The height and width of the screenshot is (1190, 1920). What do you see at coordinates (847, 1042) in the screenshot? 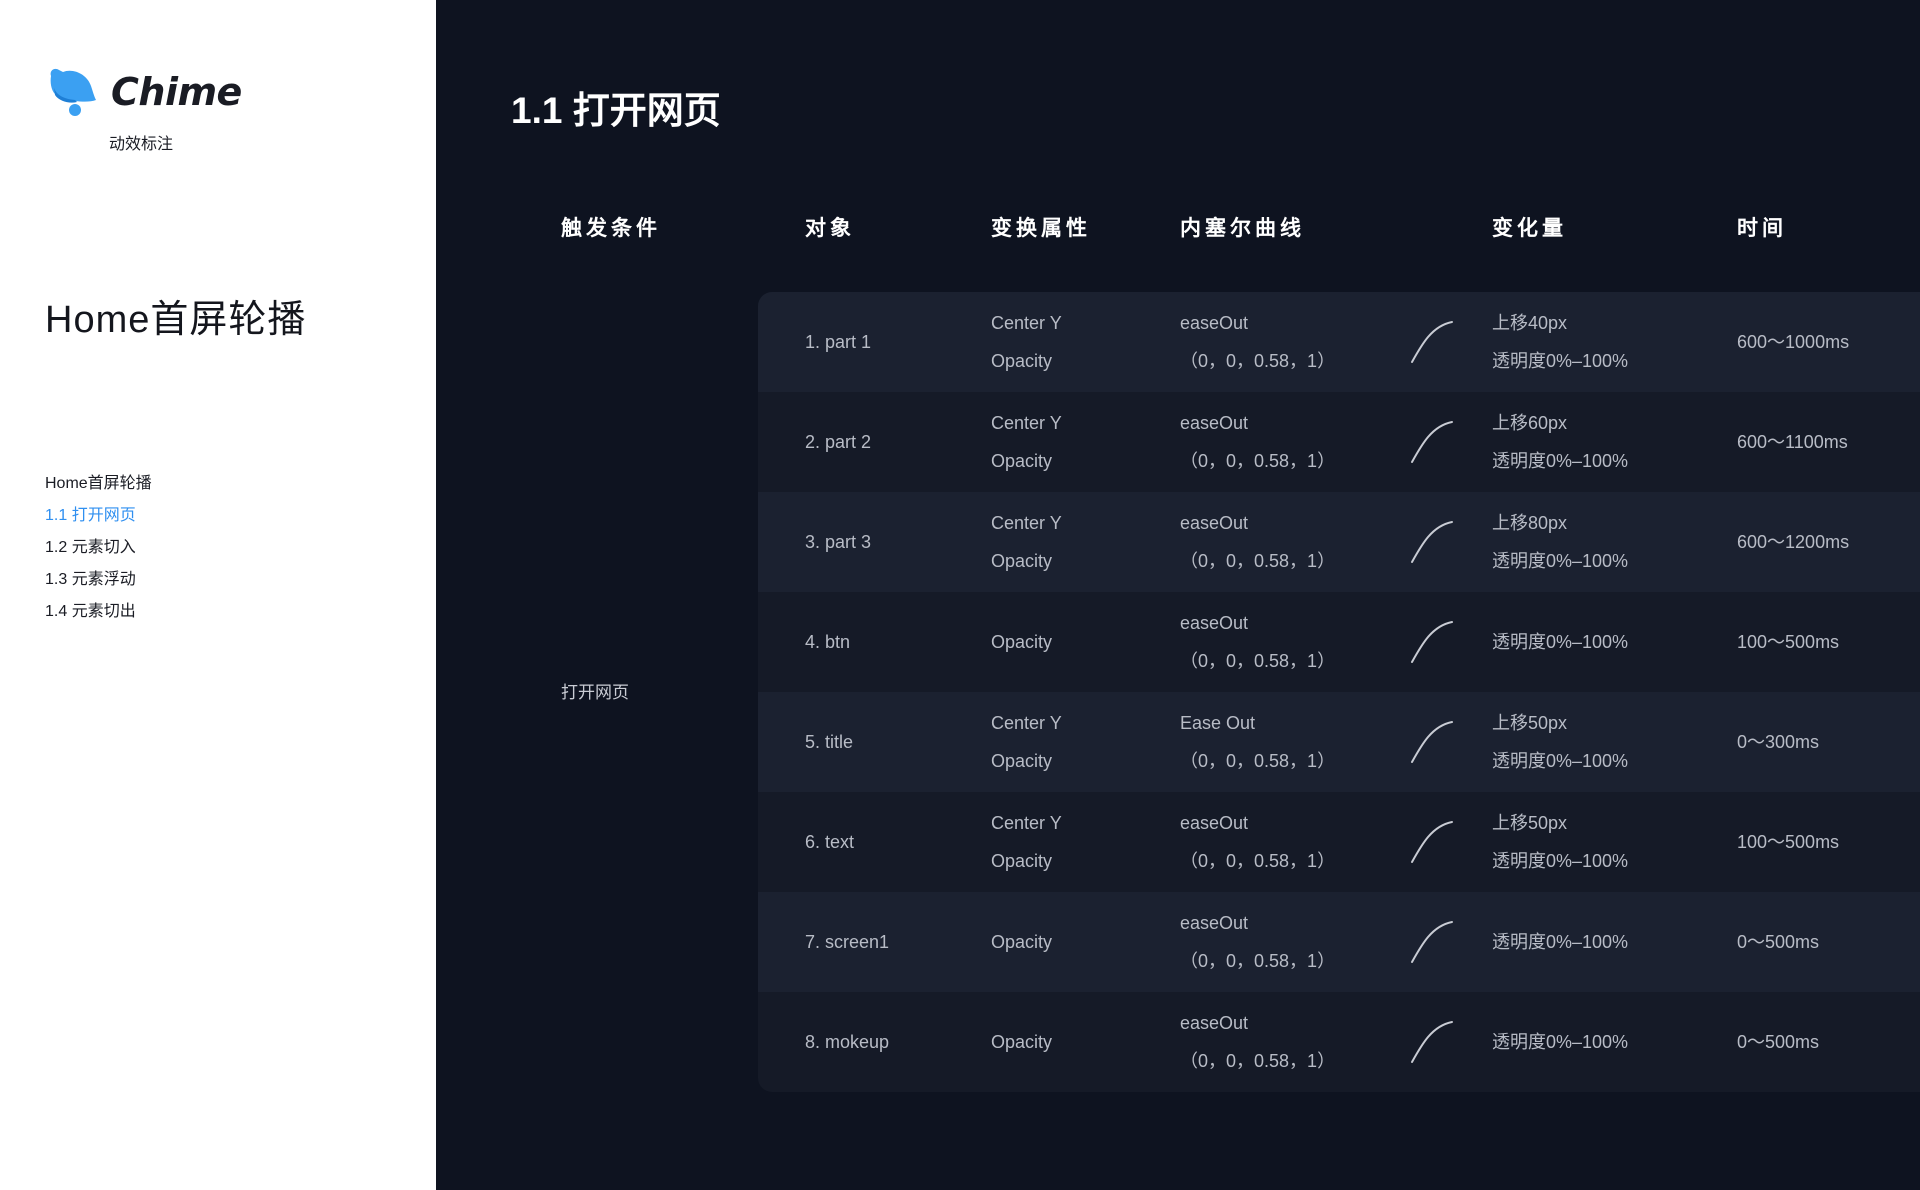
I see `object-cell: 8. mokeup` at bounding box center [847, 1042].